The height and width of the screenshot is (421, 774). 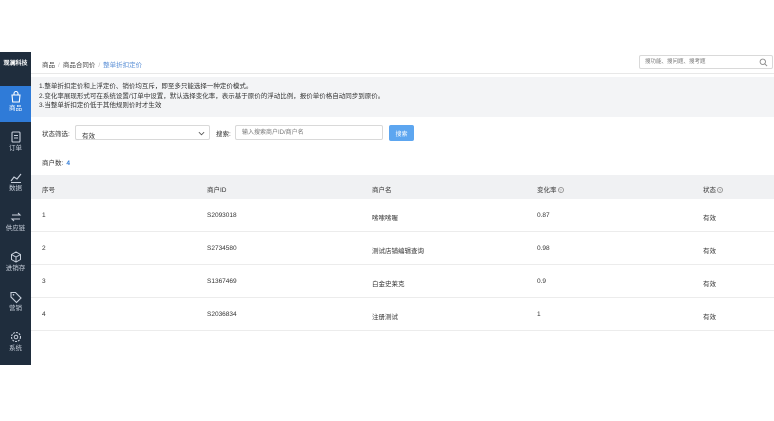 What do you see at coordinates (709, 190) in the screenshot?
I see `status-label: 状态` at bounding box center [709, 190].